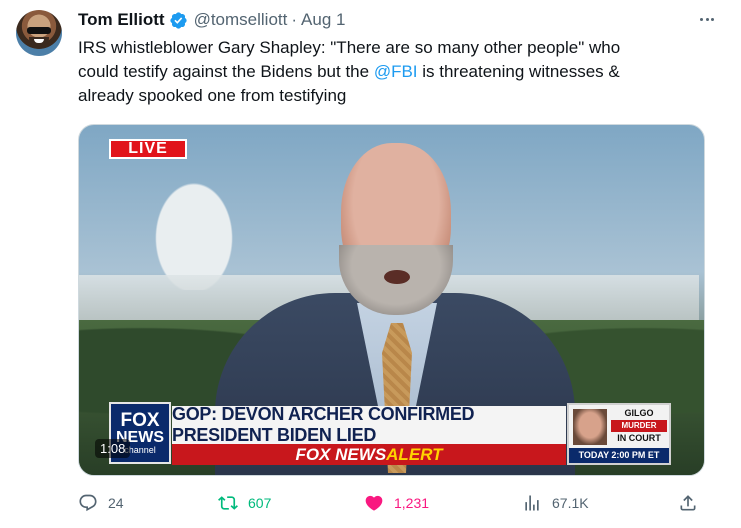 Image resolution: width=741 pixels, height=528 pixels. What do you see at coordinates (688, 503) in the screenshot?
I see `share-icon` at bounding box center [688, 503].